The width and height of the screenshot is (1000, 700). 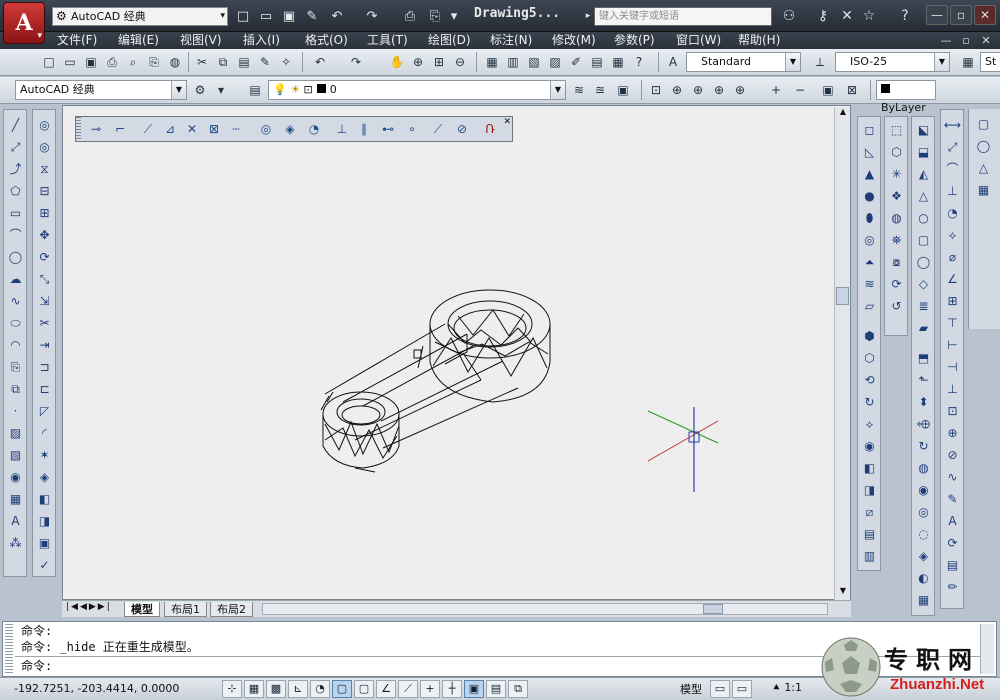 What do you see at coordinates (15, 257) in the screenshot?
I see `circle-icon: ◯` at bounding box center [15, 257].